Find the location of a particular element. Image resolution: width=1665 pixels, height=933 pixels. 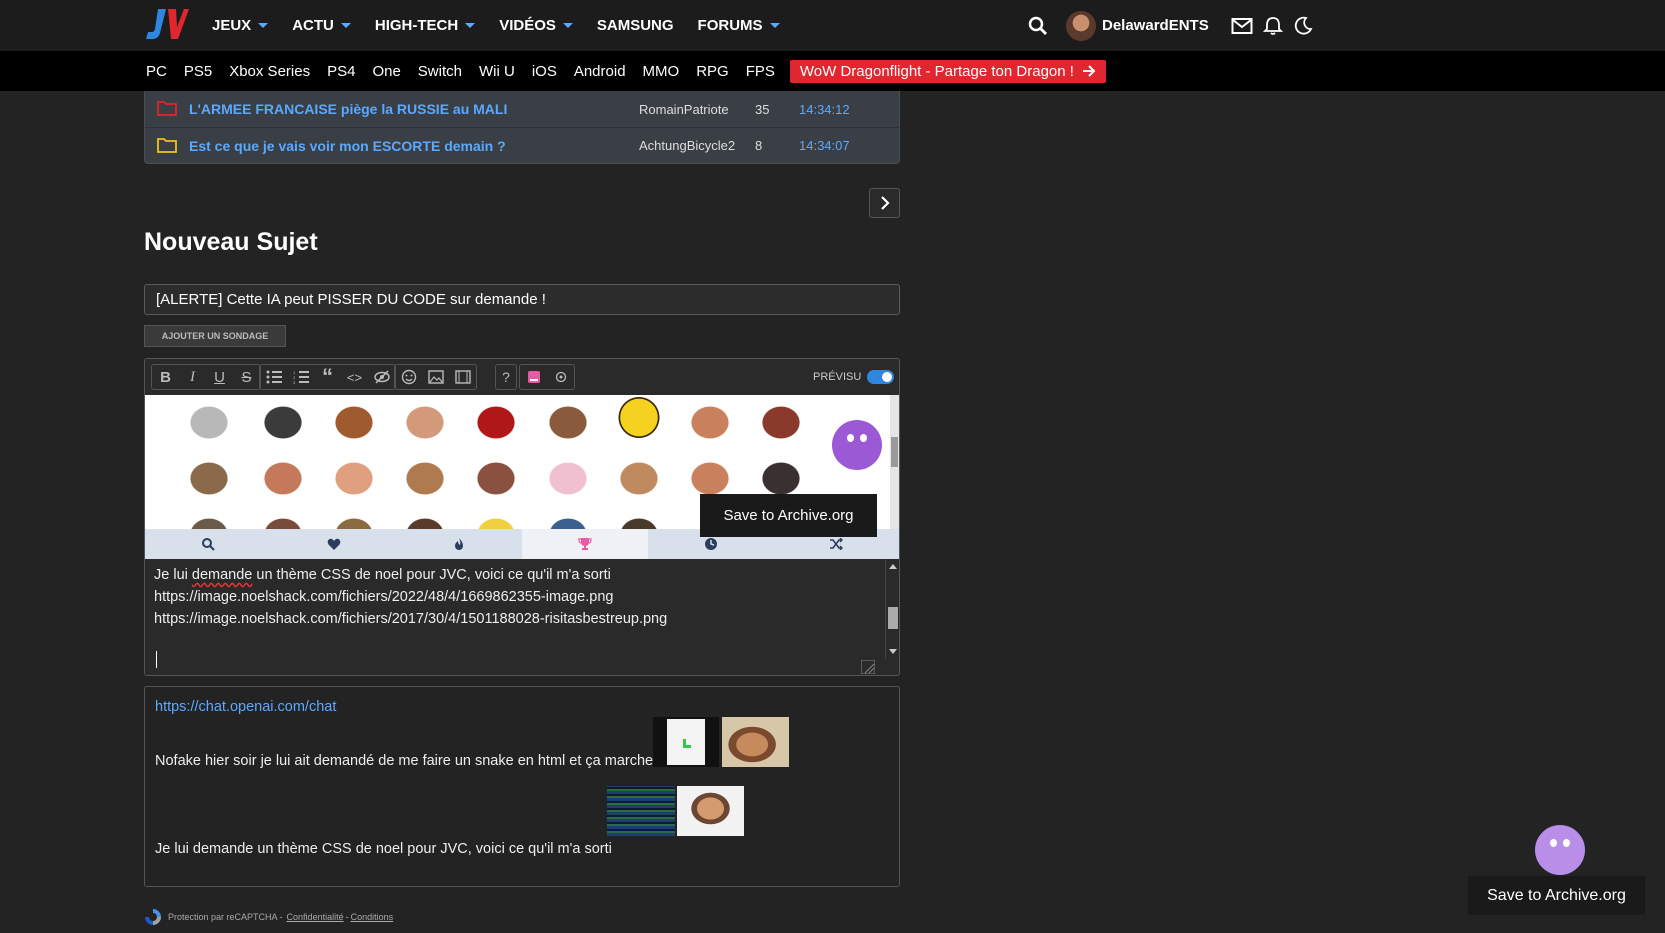

underline-icon: U is located at coordinates (219, 377).